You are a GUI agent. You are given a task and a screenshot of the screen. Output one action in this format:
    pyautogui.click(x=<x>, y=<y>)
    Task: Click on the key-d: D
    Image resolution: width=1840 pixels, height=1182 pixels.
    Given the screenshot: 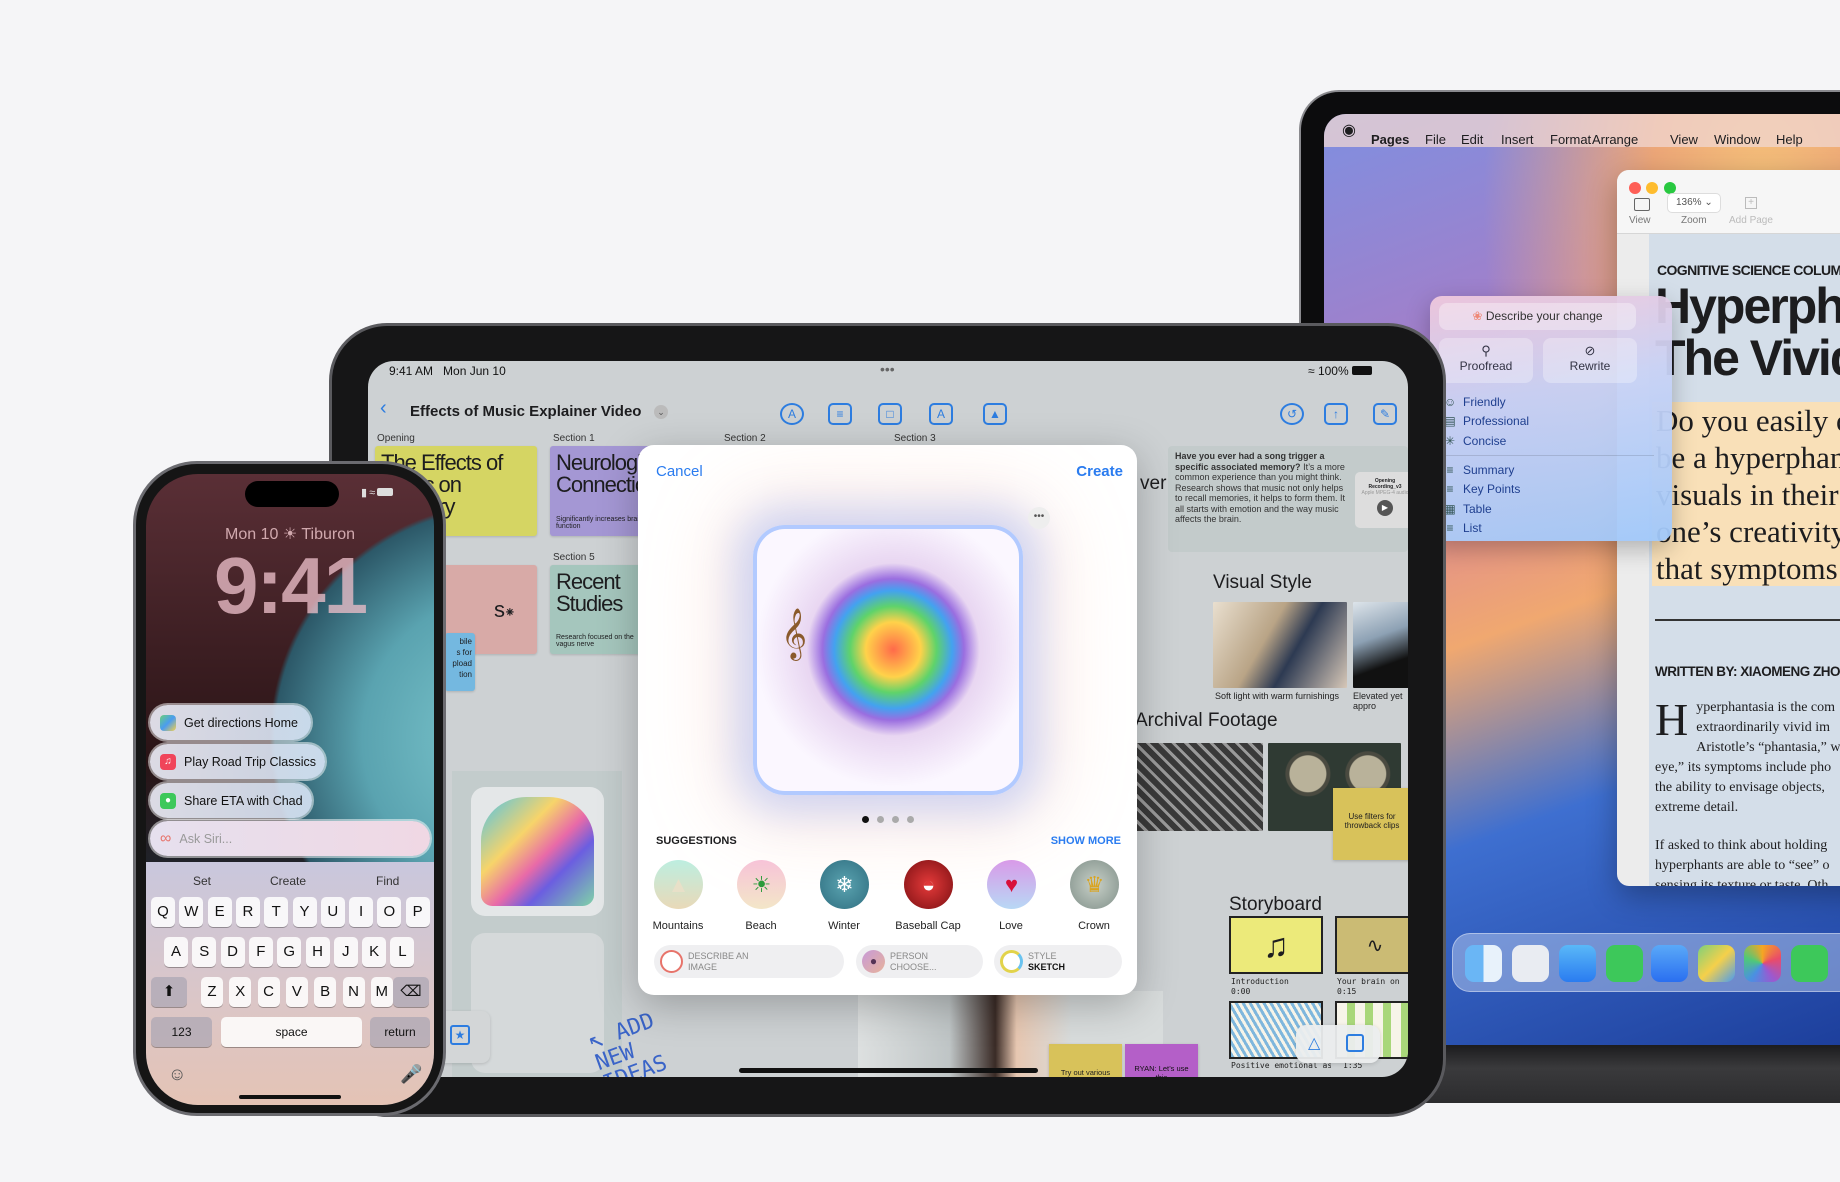 What is the action you would take?
    pyautogui.click(x=232, y=952)
    